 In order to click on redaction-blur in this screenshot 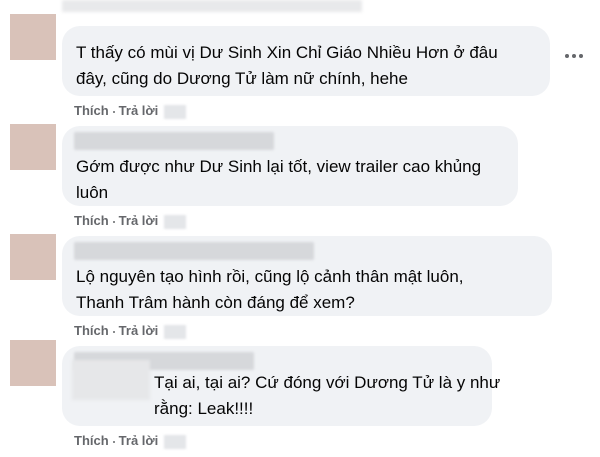, I will do `click(111, 380)`.